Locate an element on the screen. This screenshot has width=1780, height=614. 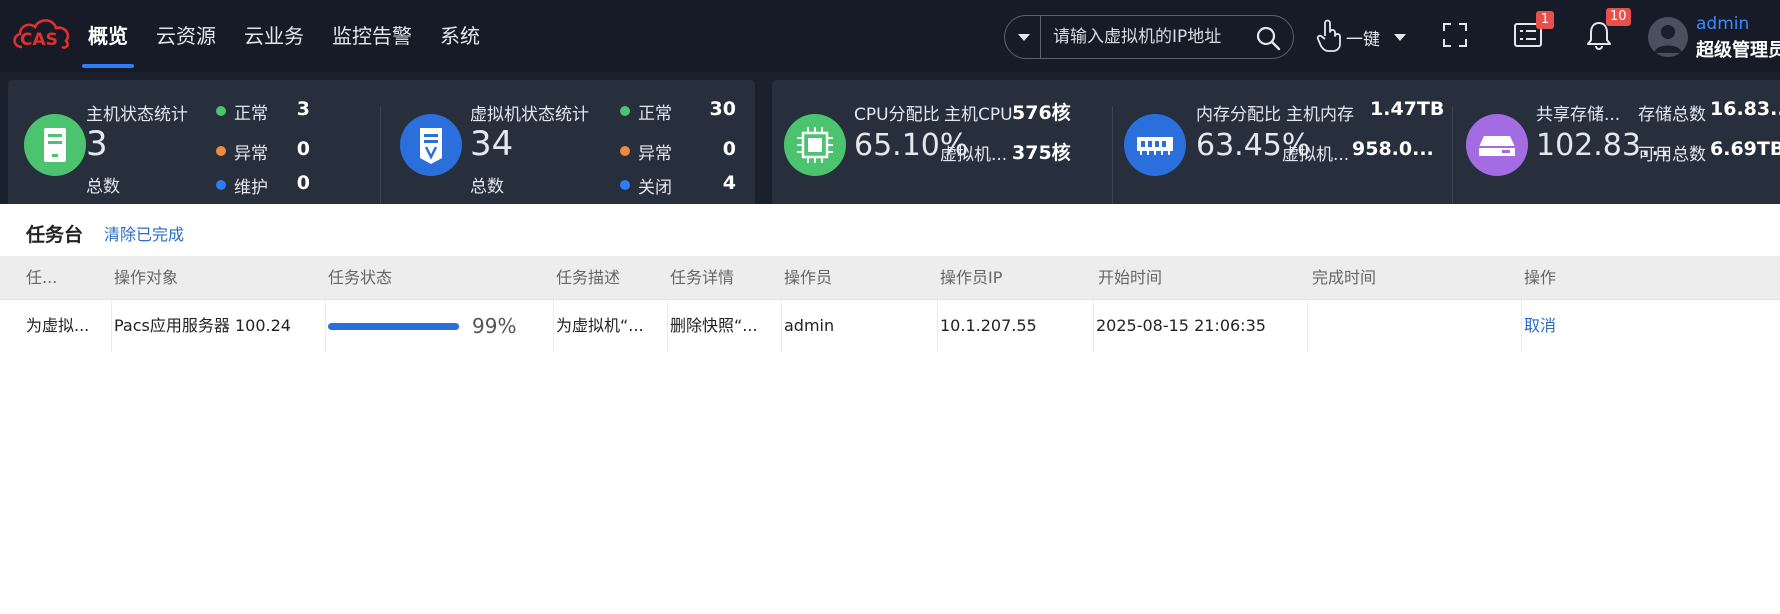
column-header-operator-ip: 操作员IP is located at coordinates (971, 278).